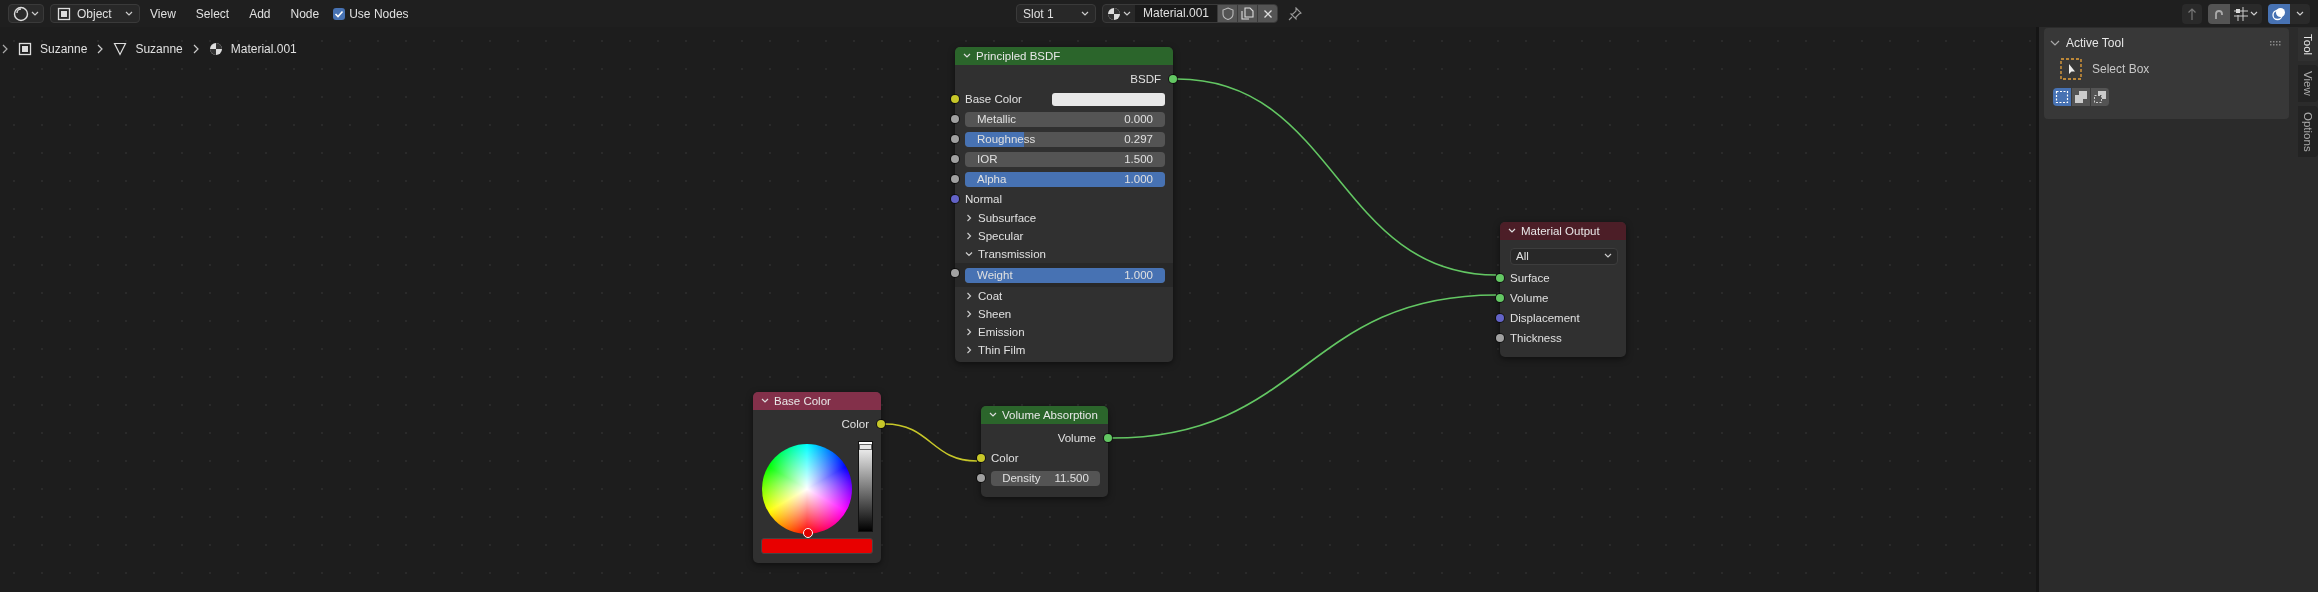  What do you see at coordinates (865, 486) in the screenshot?
I see `value-slider` at bounding box center [865, 486].